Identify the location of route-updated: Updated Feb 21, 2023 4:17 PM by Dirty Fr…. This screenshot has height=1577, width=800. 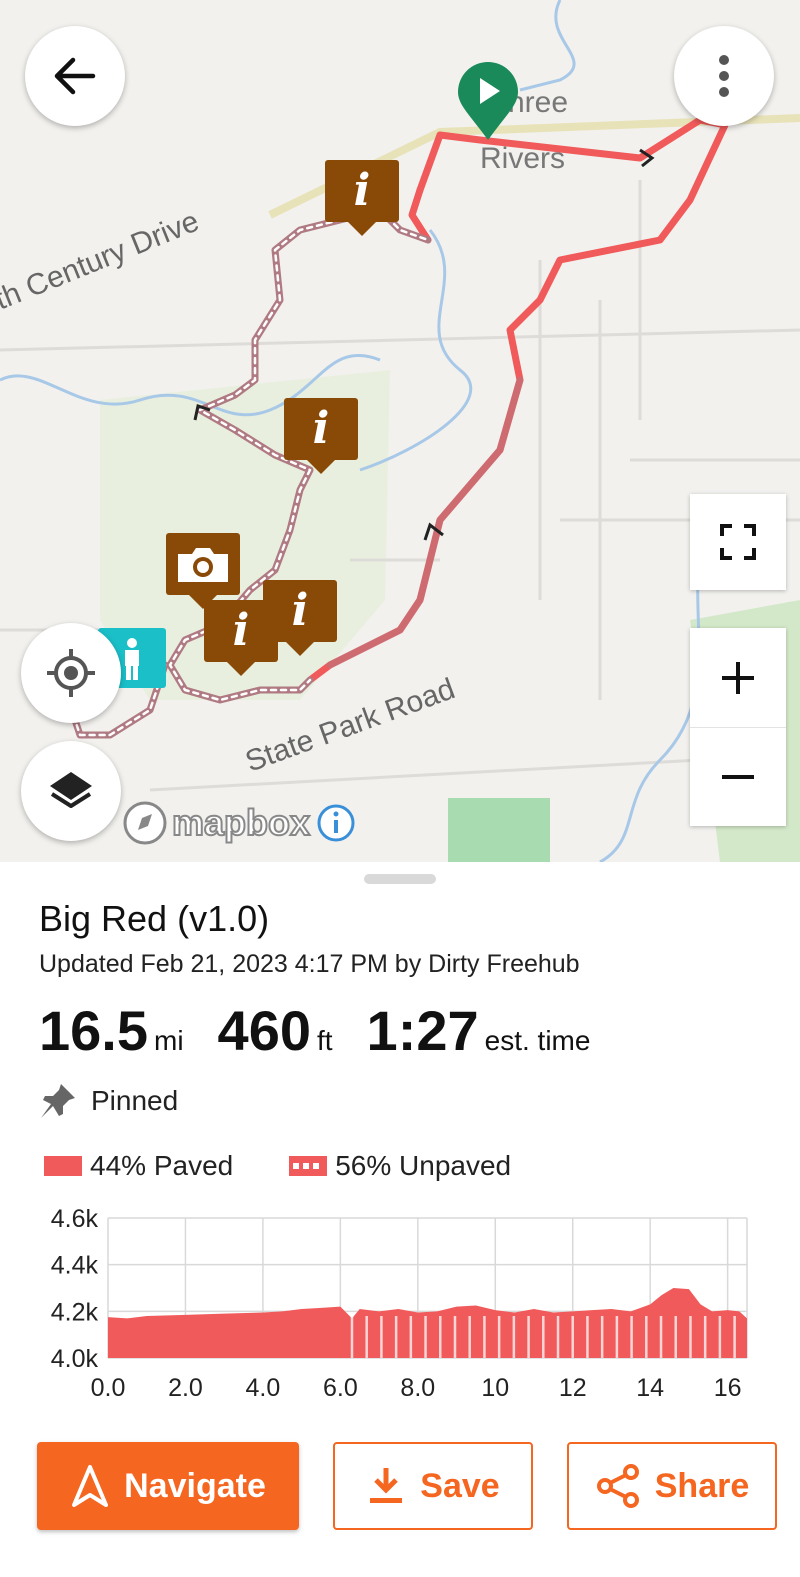
(309, 964).